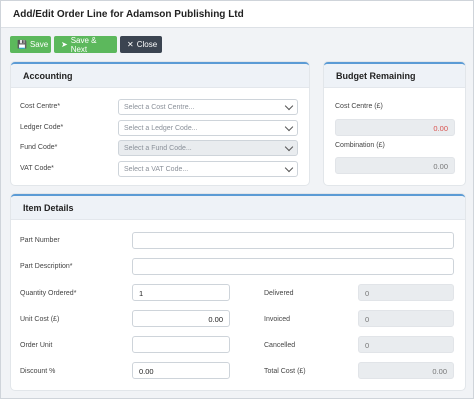 The image size is (474, 399). Describe the element at coordinates (376, 76) in the screenshot. I see `budget-title: Budget Remaining` at that location.